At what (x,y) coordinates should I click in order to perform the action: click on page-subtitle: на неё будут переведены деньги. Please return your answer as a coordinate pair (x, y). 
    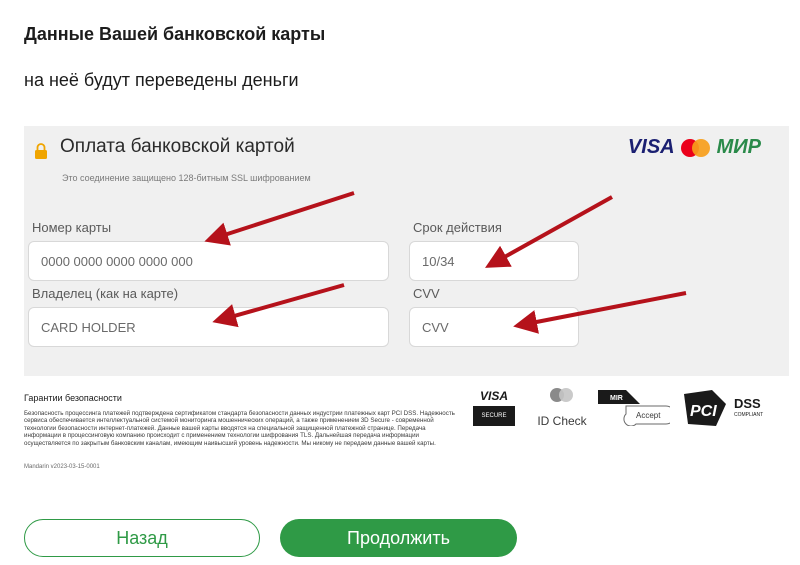
    Looking at the image, I should click on (161, 80).